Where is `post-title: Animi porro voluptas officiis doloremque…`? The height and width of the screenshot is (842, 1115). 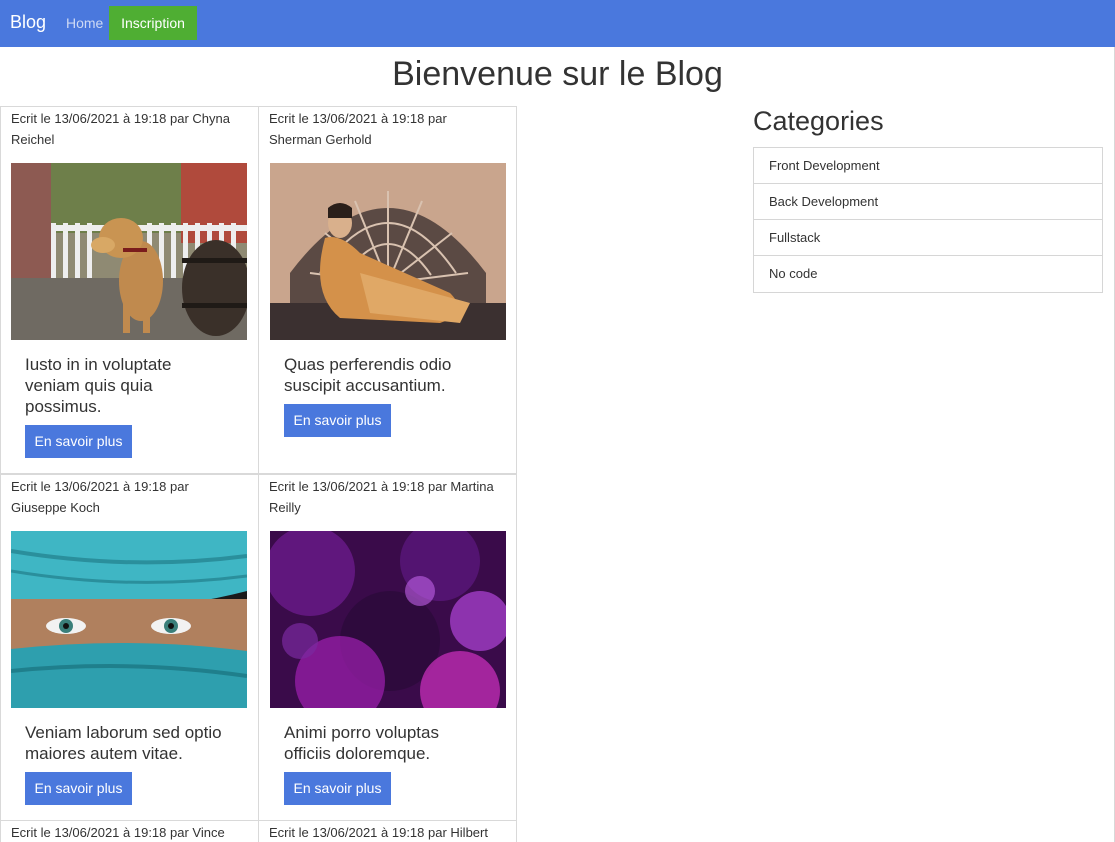 post-title: Animi porro voluptas officiis doloremque… is located at coordinates (361, 743).